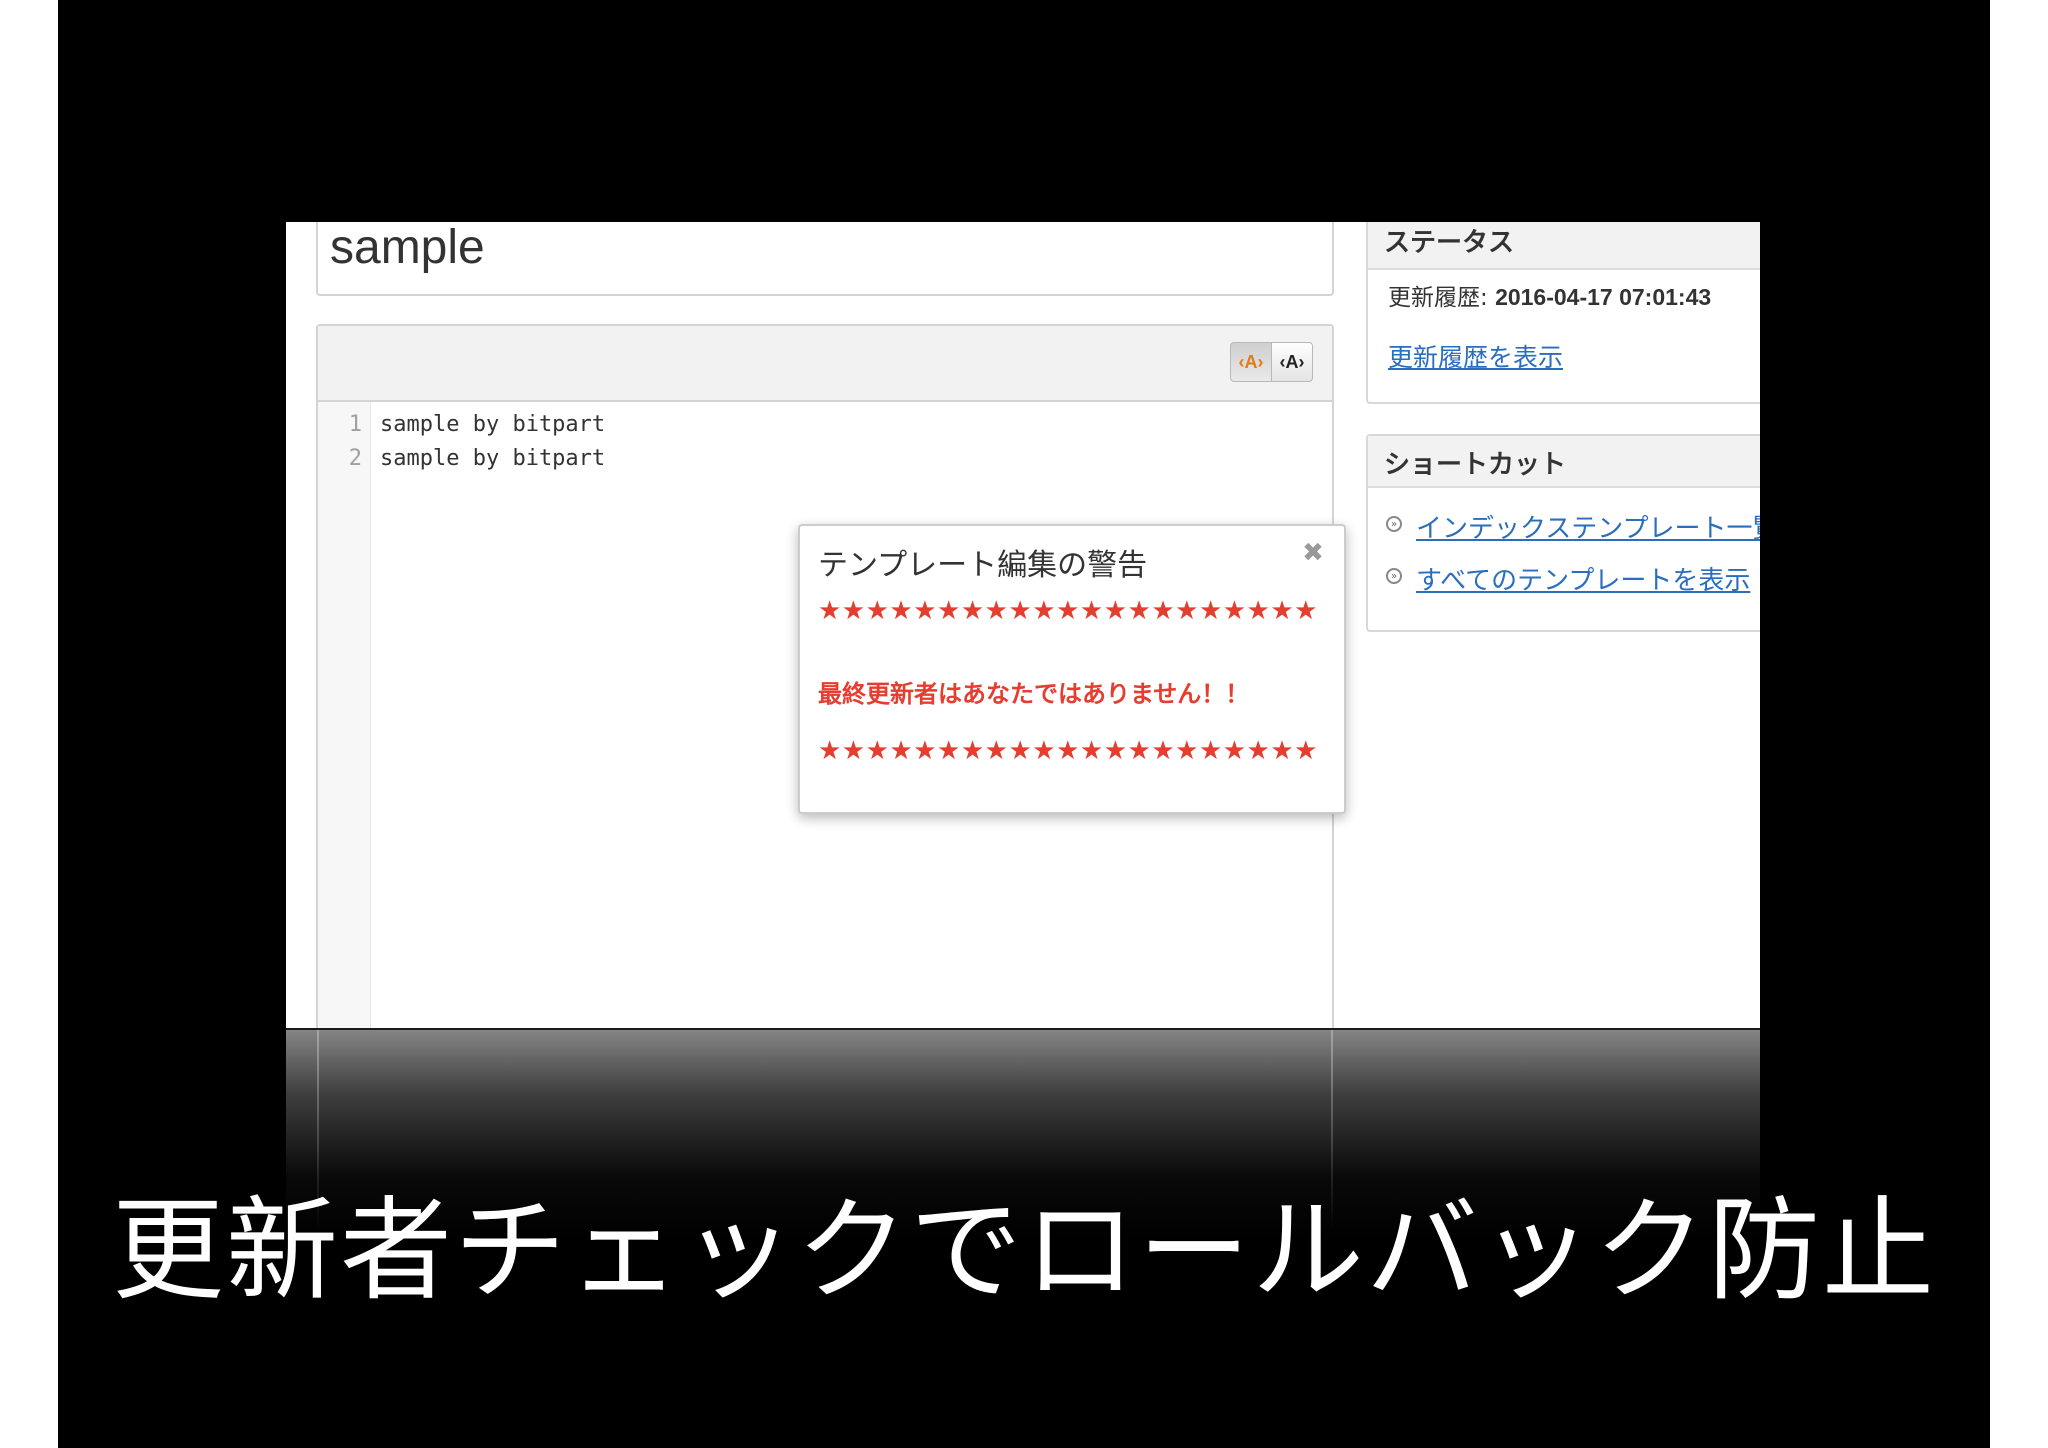  Describe the element at coordinates (1313, 553) in the screenshot. I see `close-icon: ✖` at that location.